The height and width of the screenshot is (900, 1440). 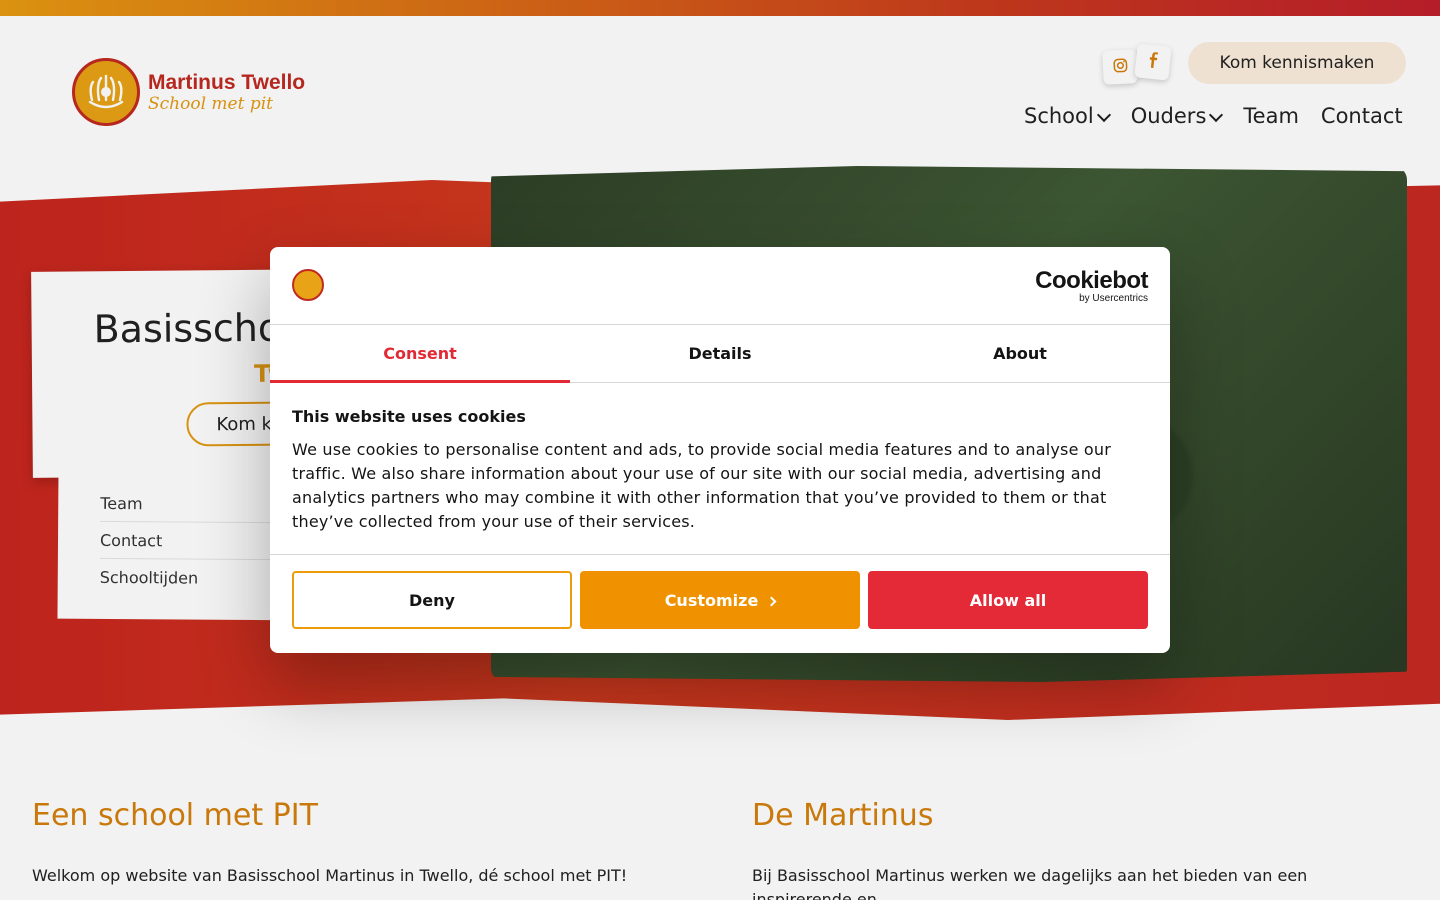 I want to click on cookiebot-logo: Cookiebot by Usercentrics, so click(x=1091, y=287).